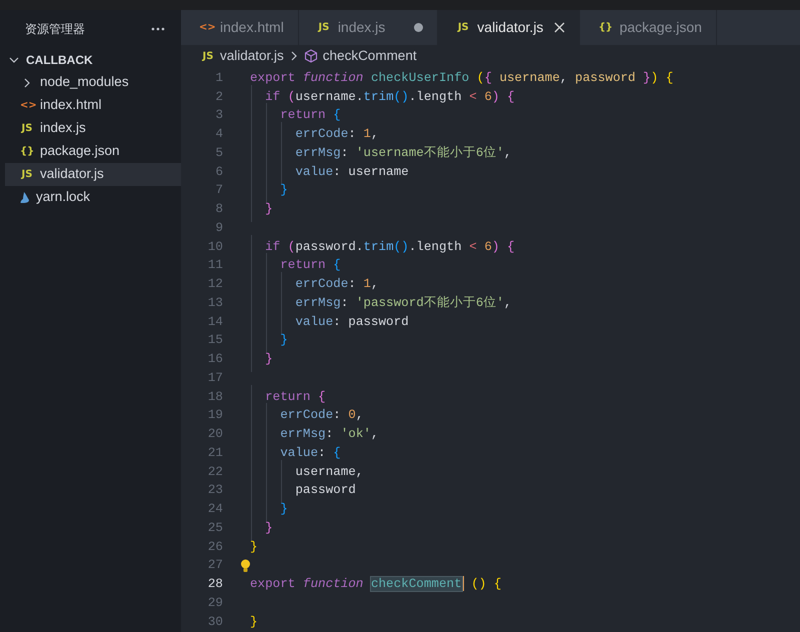 Image resolution: width=800 pixels, height=632 pixels. Describe the element at coordinates (214, 397) in the screenshot. I see `line-number: 18` at that location.